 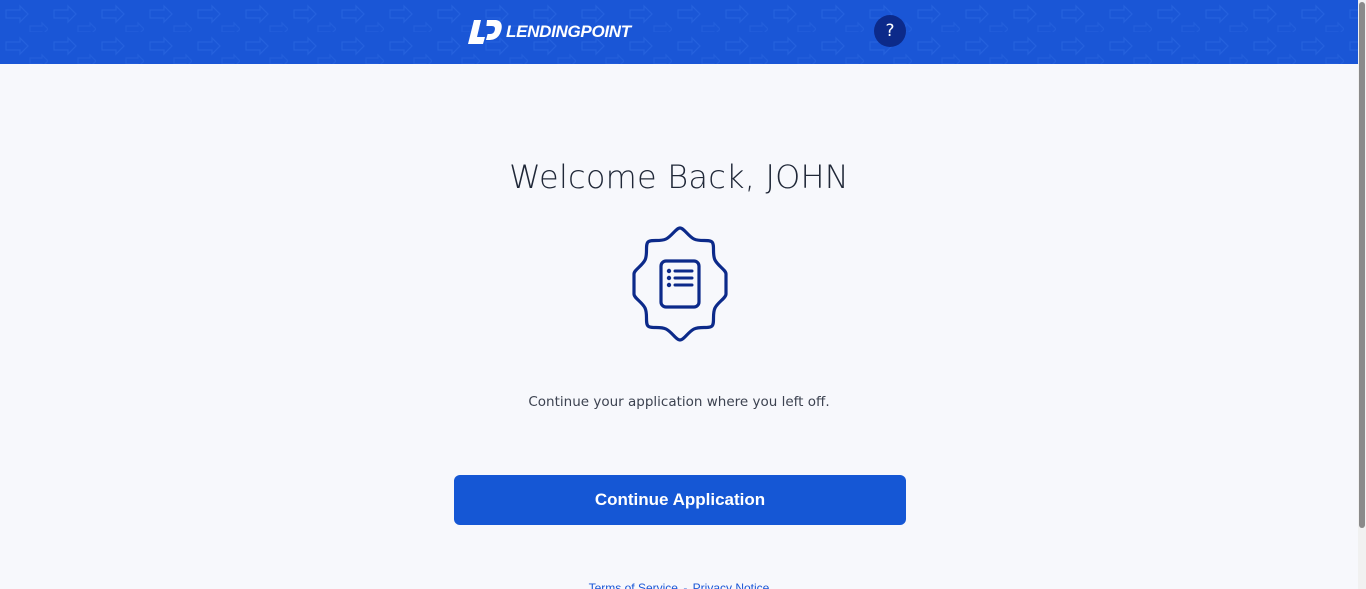 What do you see at coordinates (680, 500) in the screenshot?
I see `continue-application-button: Continue Application` at bounding box center [680, 500].